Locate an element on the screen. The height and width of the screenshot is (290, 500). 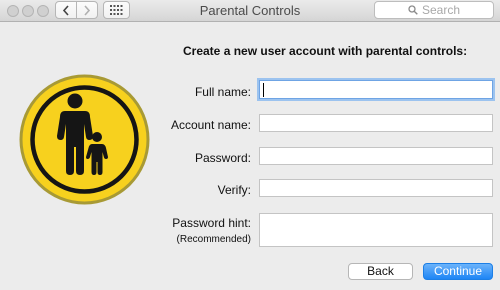
password-field is located at coordinates (376, 156).